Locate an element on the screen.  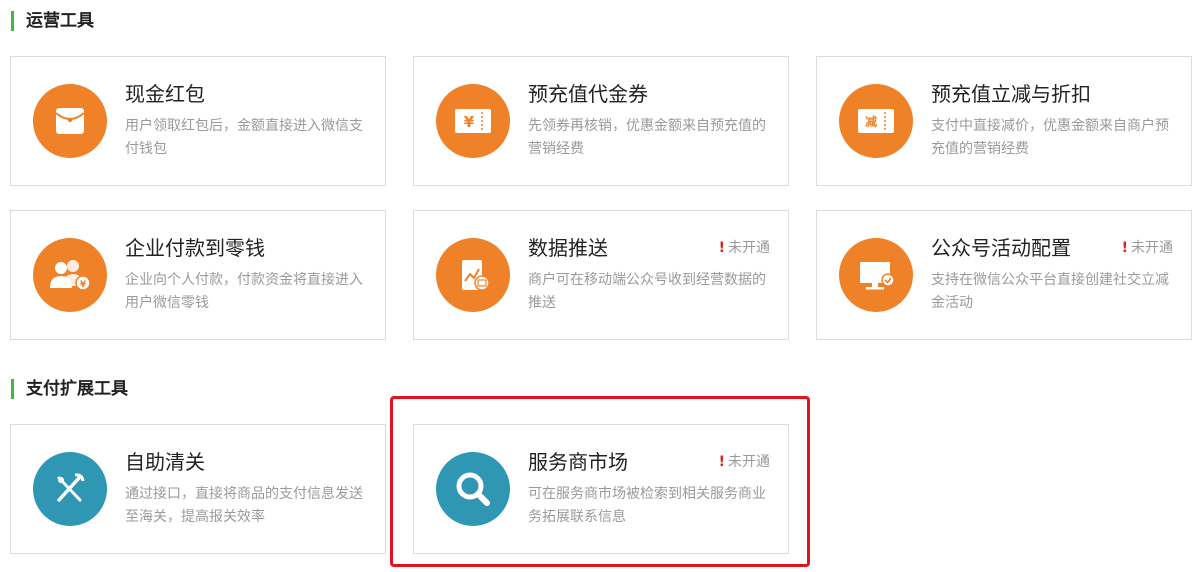
card-data-push: 数据推送 ! 未开通 商户可在移动端公众号收到经营数据的推送 is located at coordinates (601, 275).